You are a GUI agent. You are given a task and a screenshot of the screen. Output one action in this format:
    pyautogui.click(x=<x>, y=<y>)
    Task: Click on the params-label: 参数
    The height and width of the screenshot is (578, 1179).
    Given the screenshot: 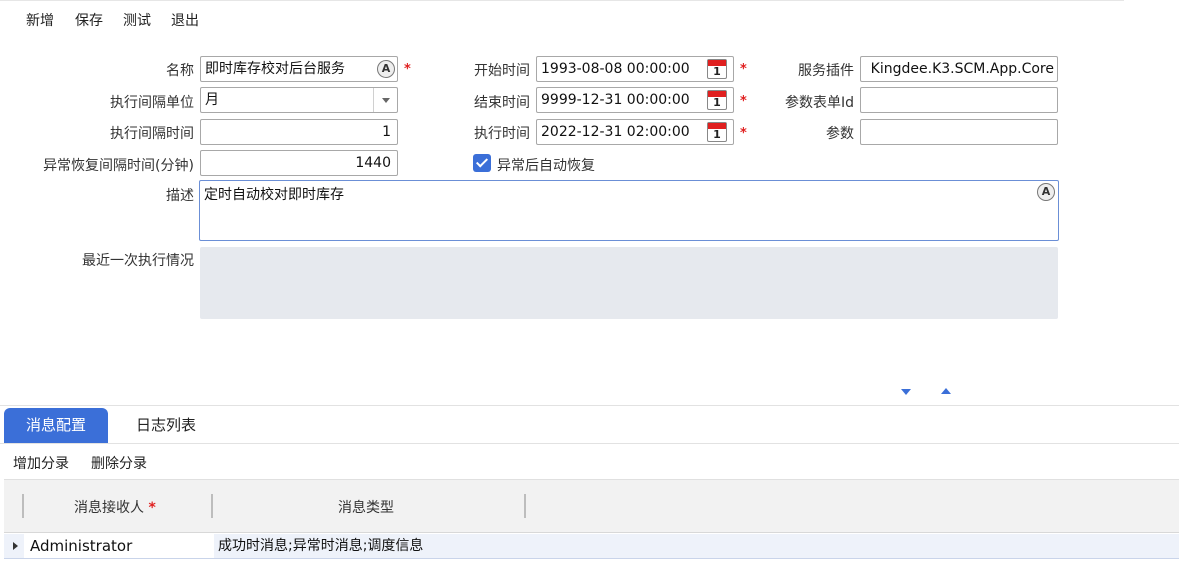 What is the action you would take?
    pyautogui.click(x=840, y=134)
    